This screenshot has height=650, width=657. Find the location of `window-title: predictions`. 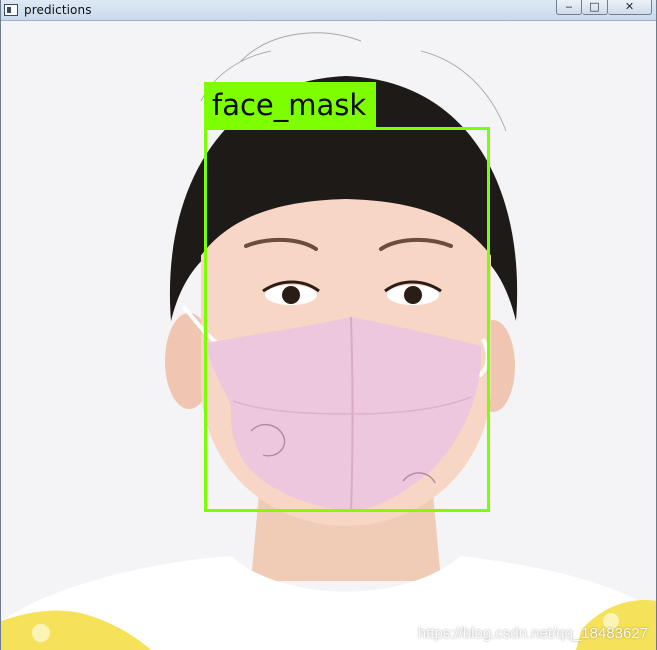

window-title: predictions is located at coordinates (58, 10).